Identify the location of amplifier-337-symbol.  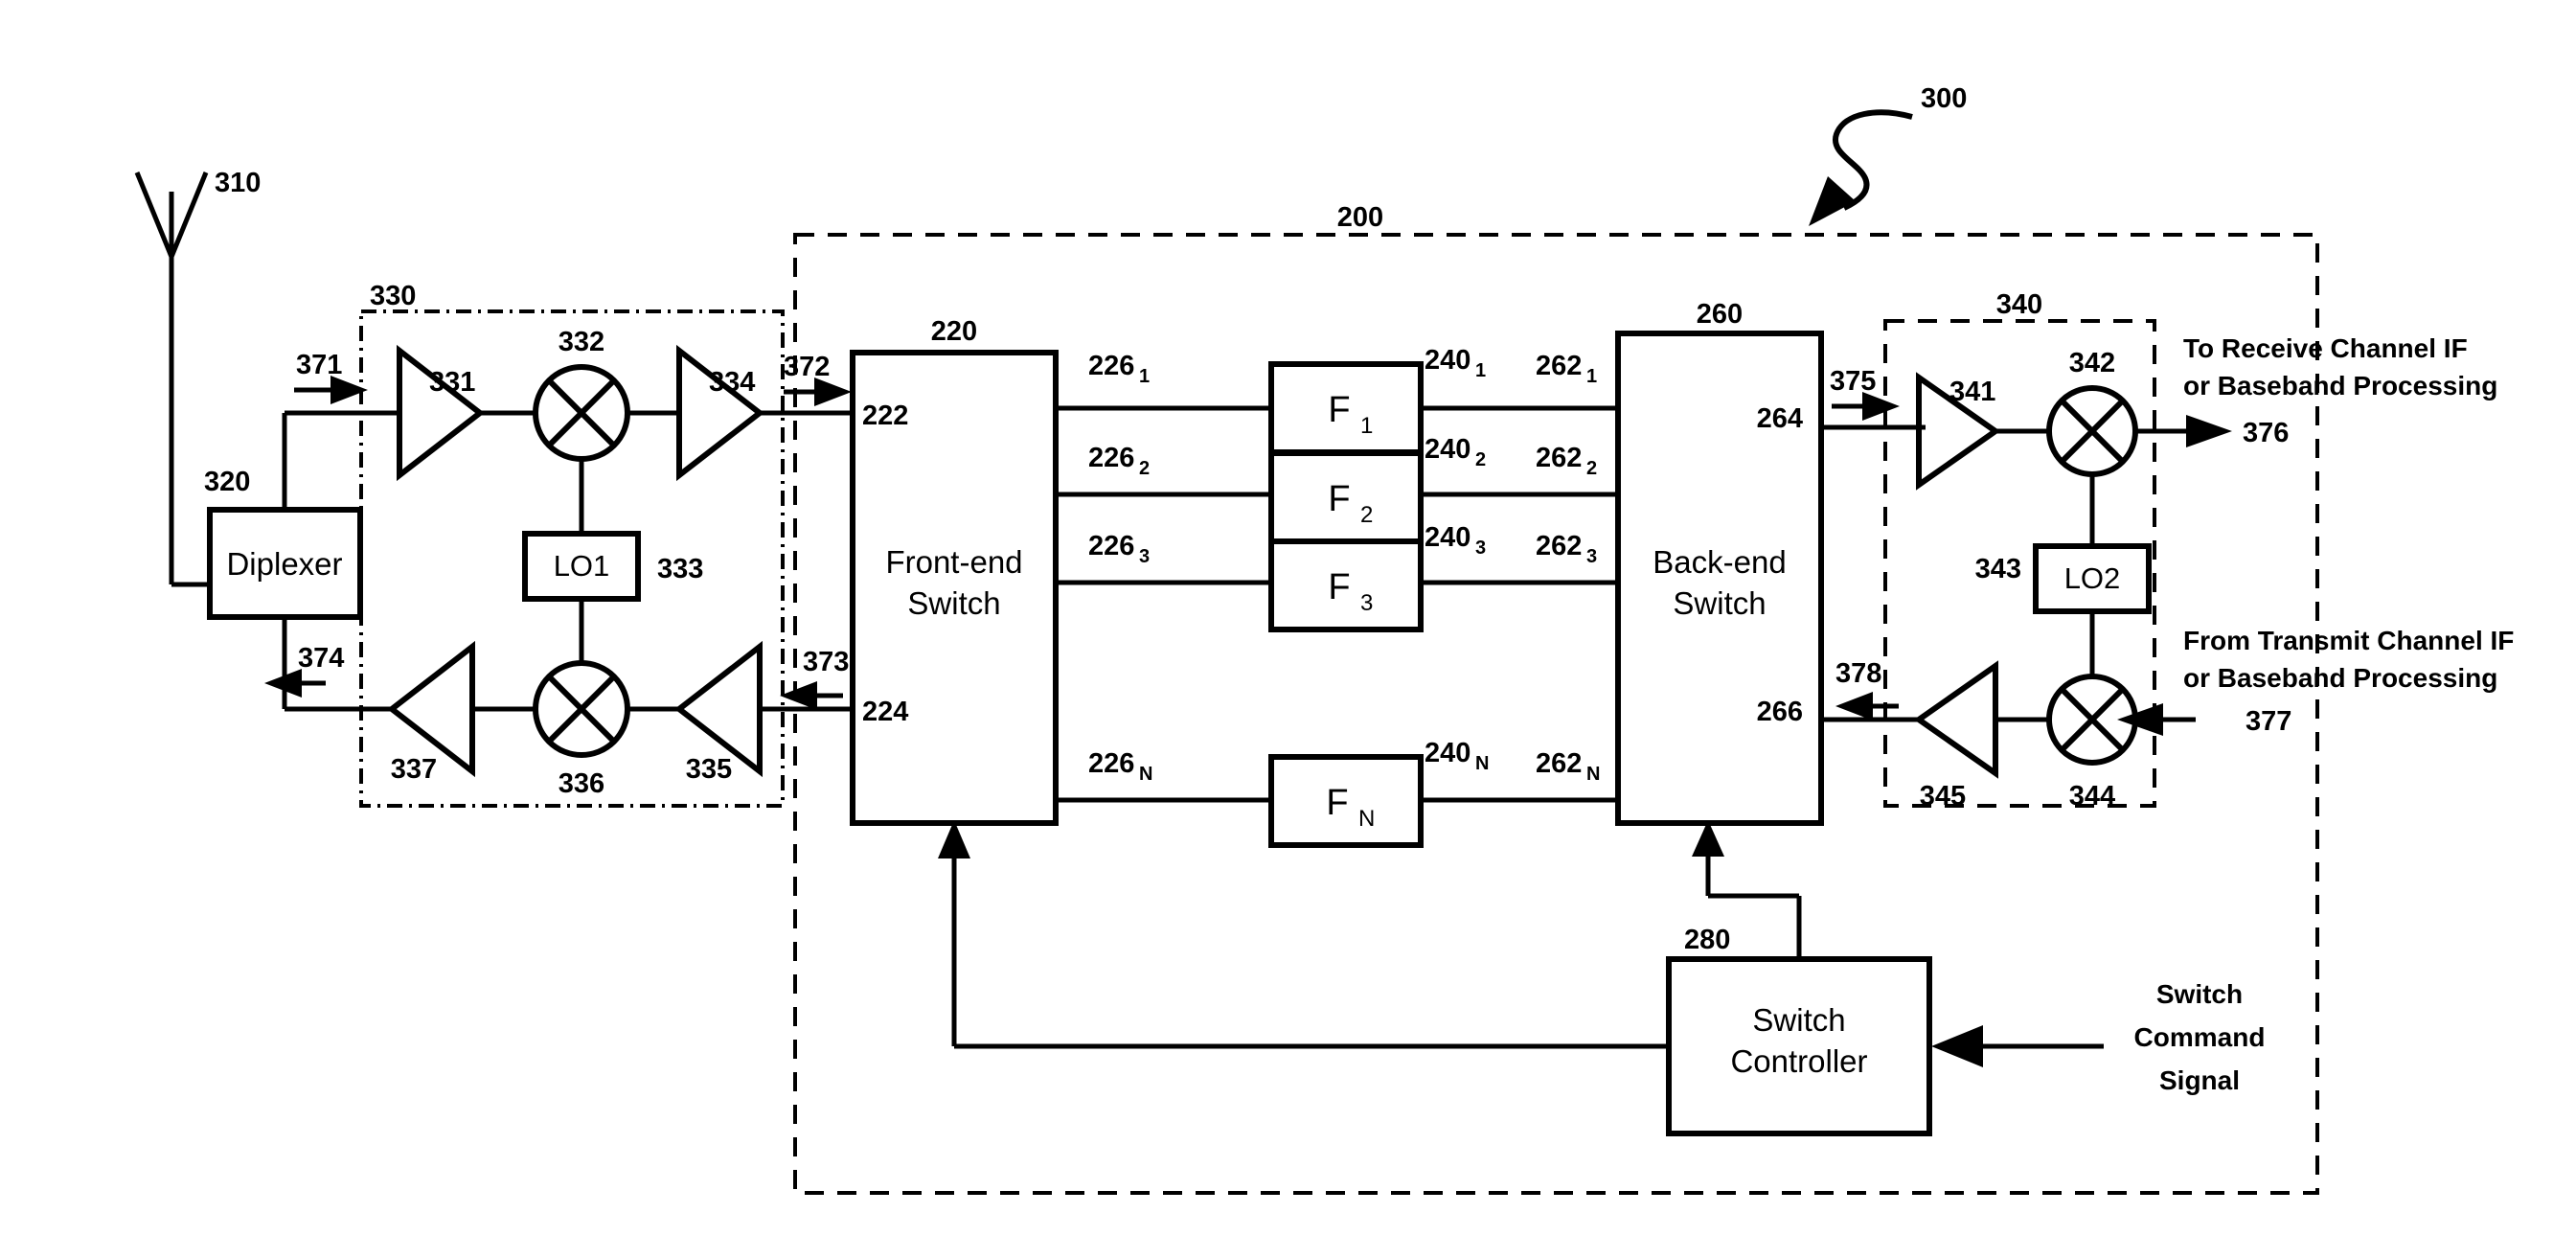
(431, 709).